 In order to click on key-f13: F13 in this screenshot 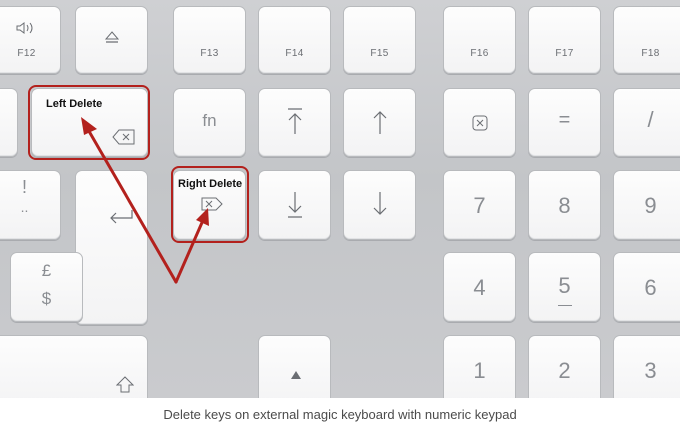, I will do `click(209, 40)`.